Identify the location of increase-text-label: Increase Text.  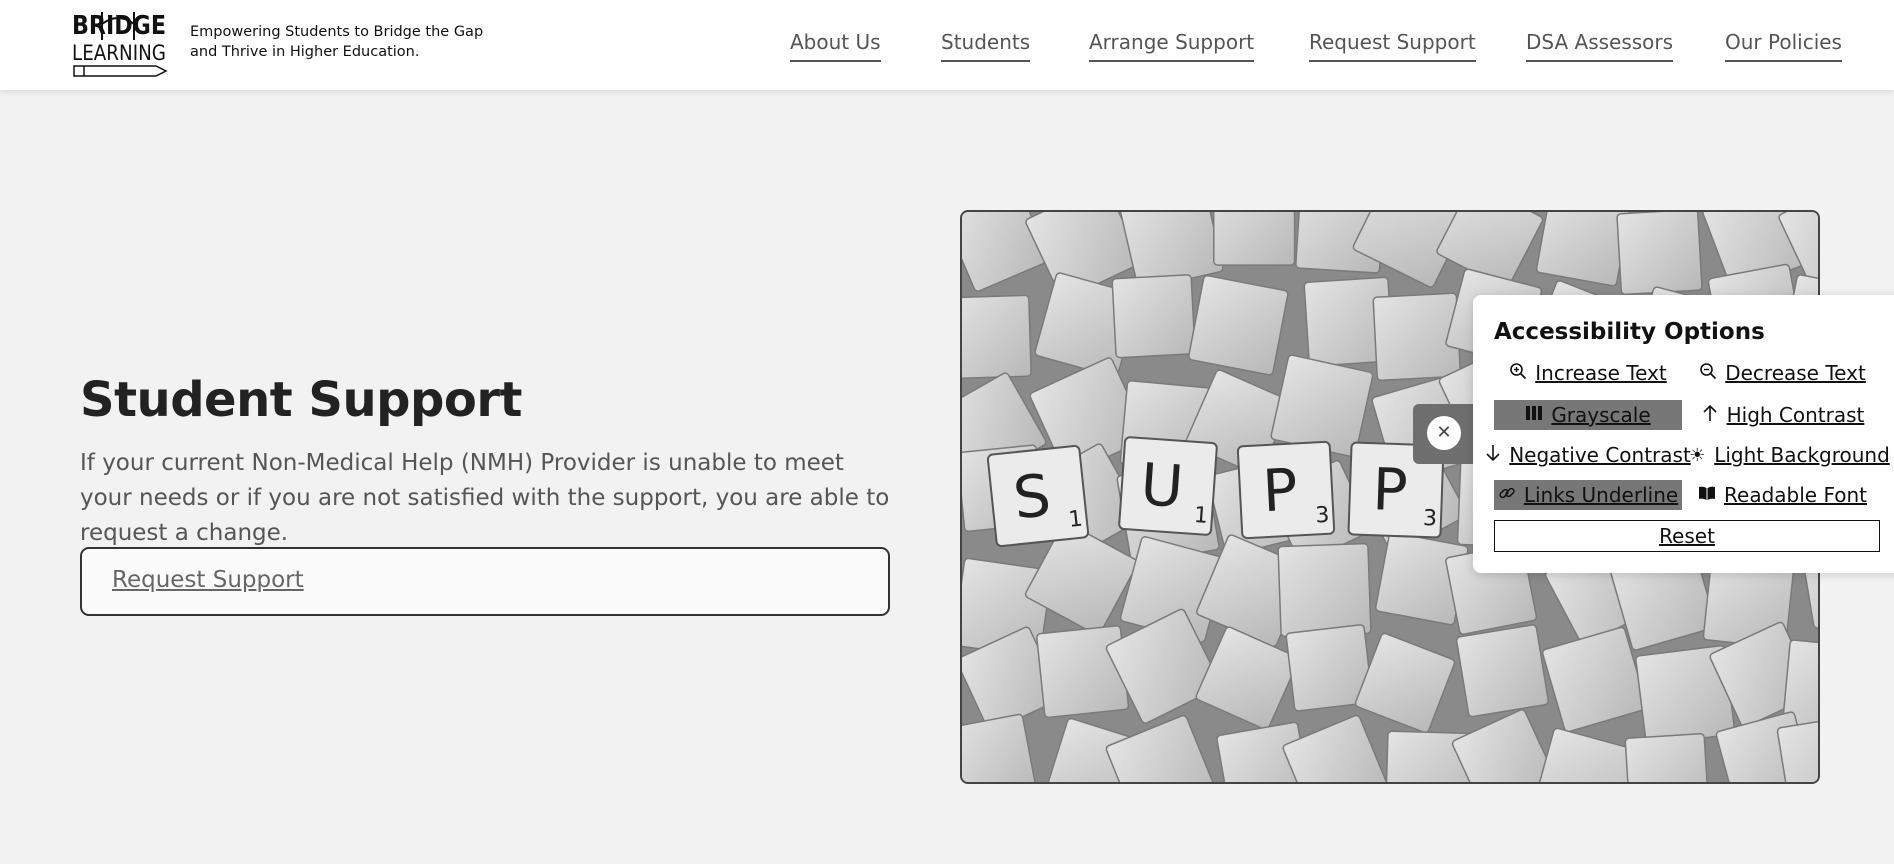
(1601, 373).